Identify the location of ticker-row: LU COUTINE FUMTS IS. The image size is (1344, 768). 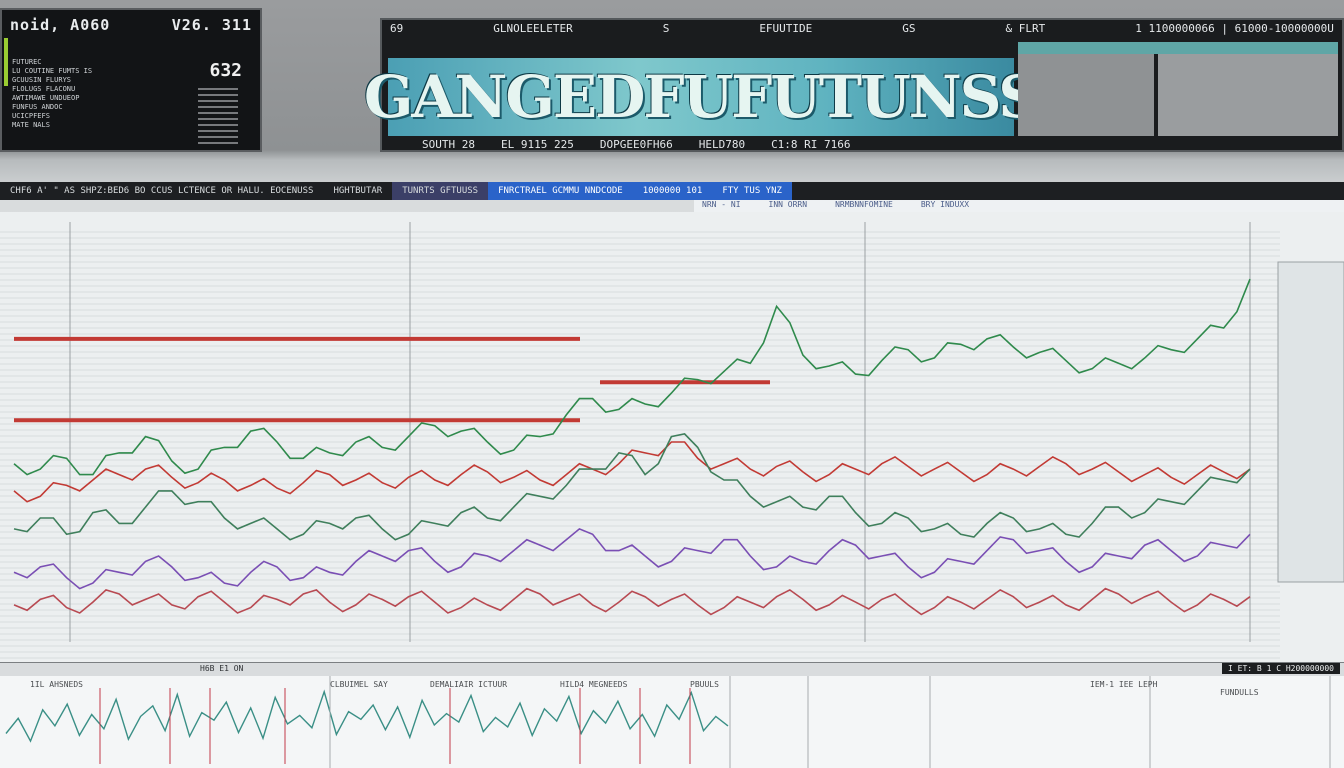
(52, 71).